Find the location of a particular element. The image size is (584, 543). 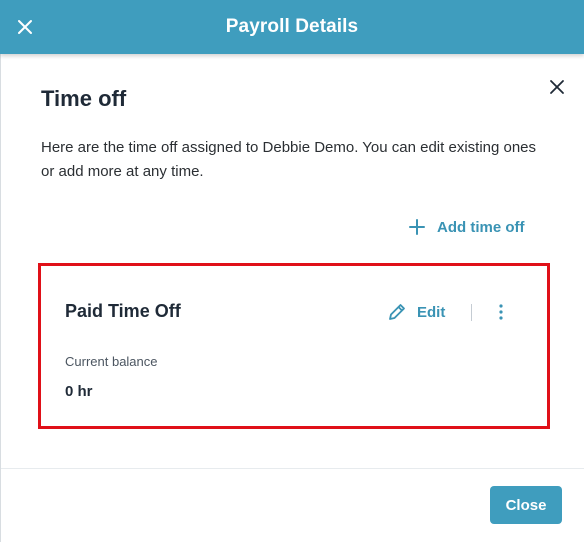

pencil-icon is located at coordinates (397, 312).